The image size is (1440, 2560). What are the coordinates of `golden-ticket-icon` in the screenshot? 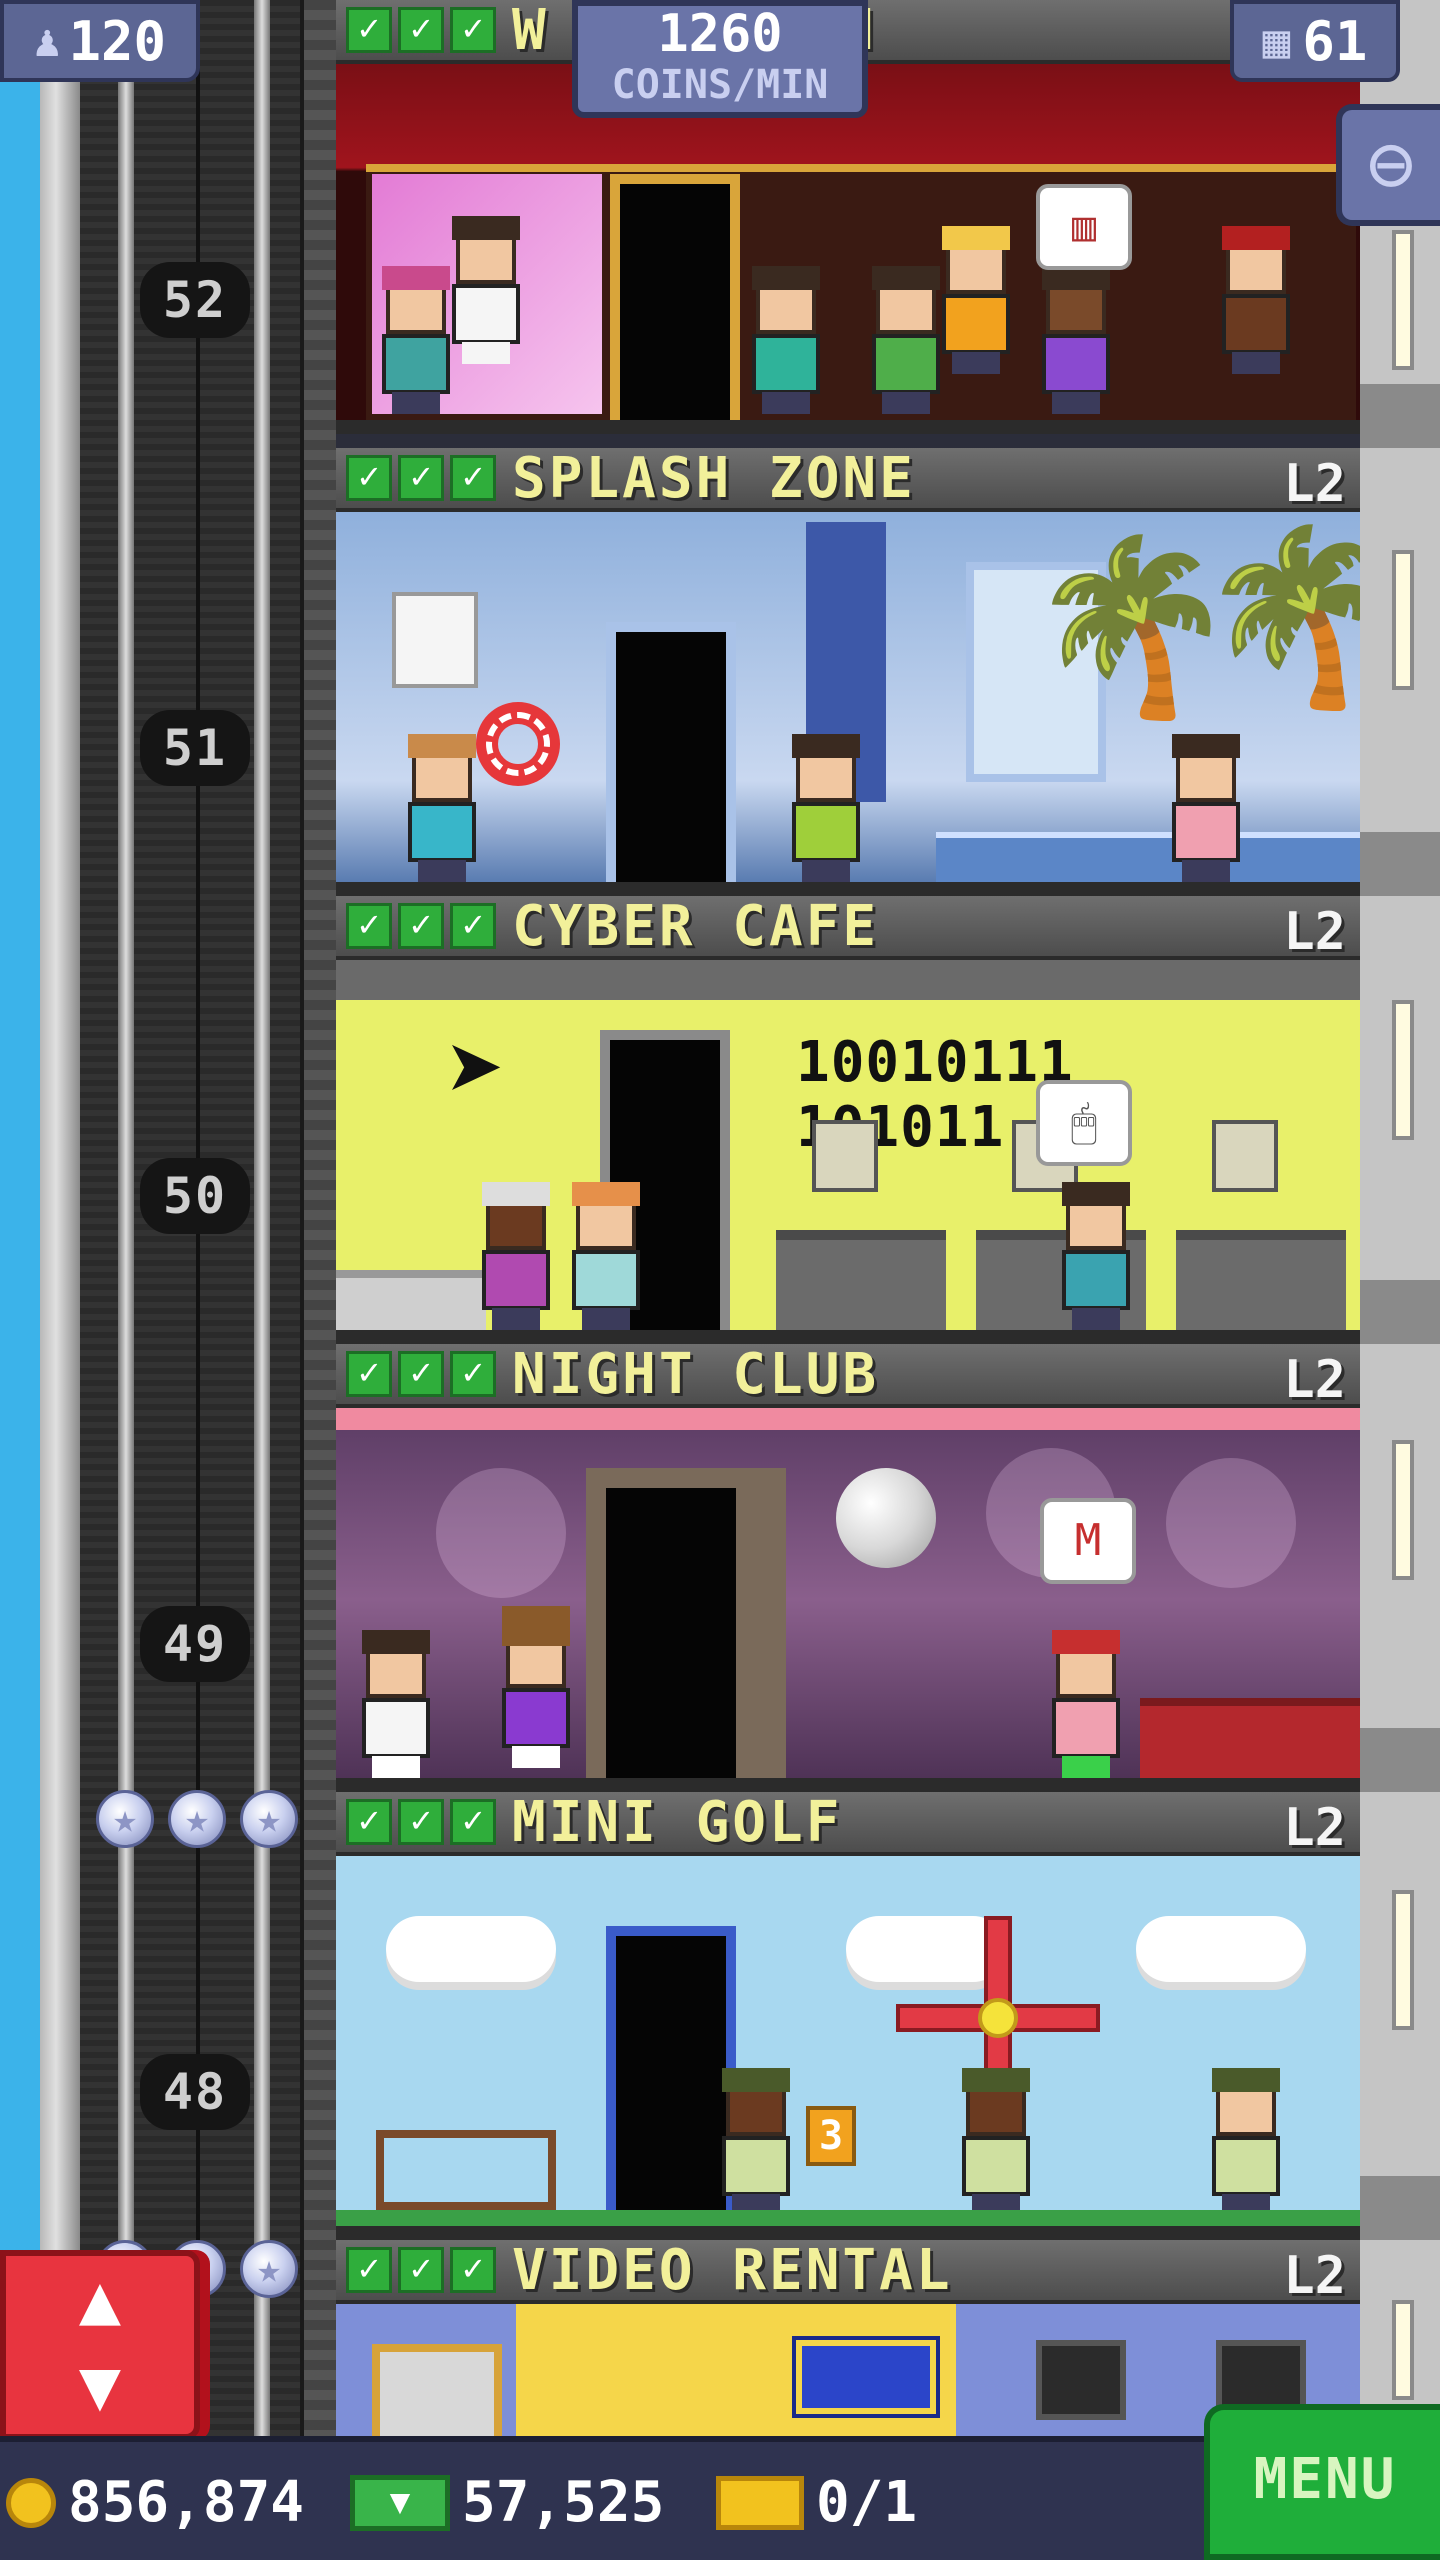 It's located at (760, 2502).